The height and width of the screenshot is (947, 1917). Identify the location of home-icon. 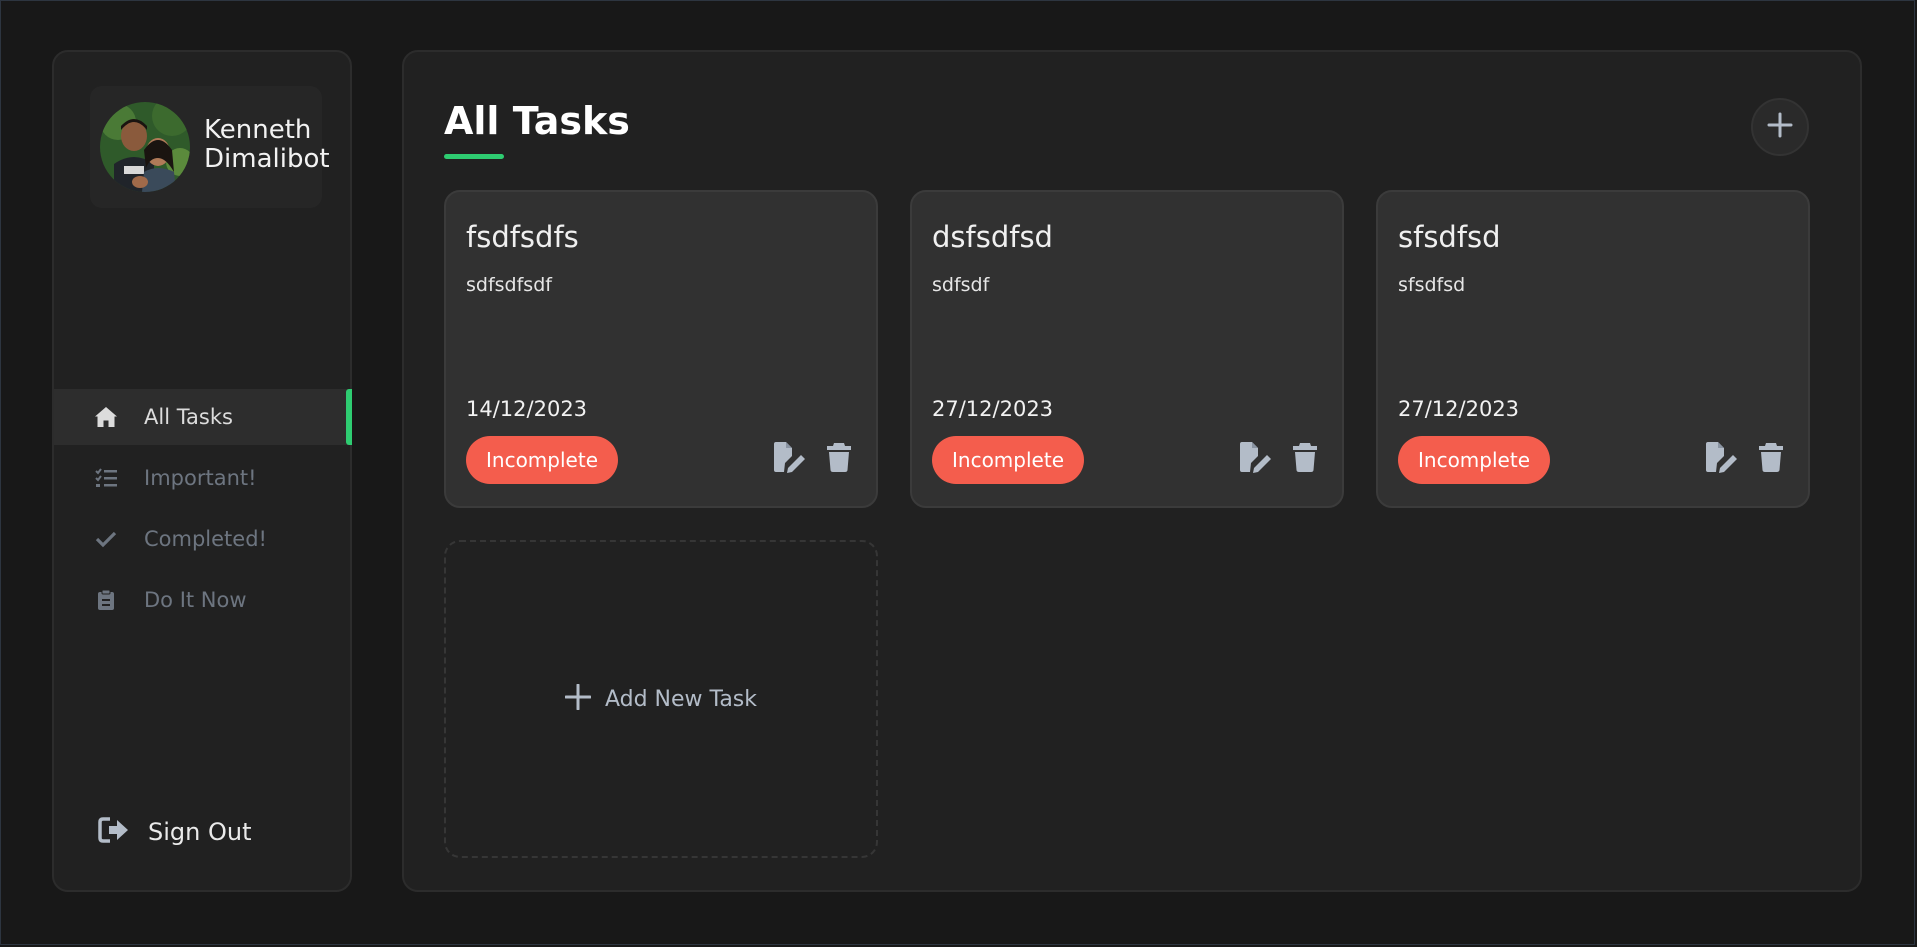
(106, 417).